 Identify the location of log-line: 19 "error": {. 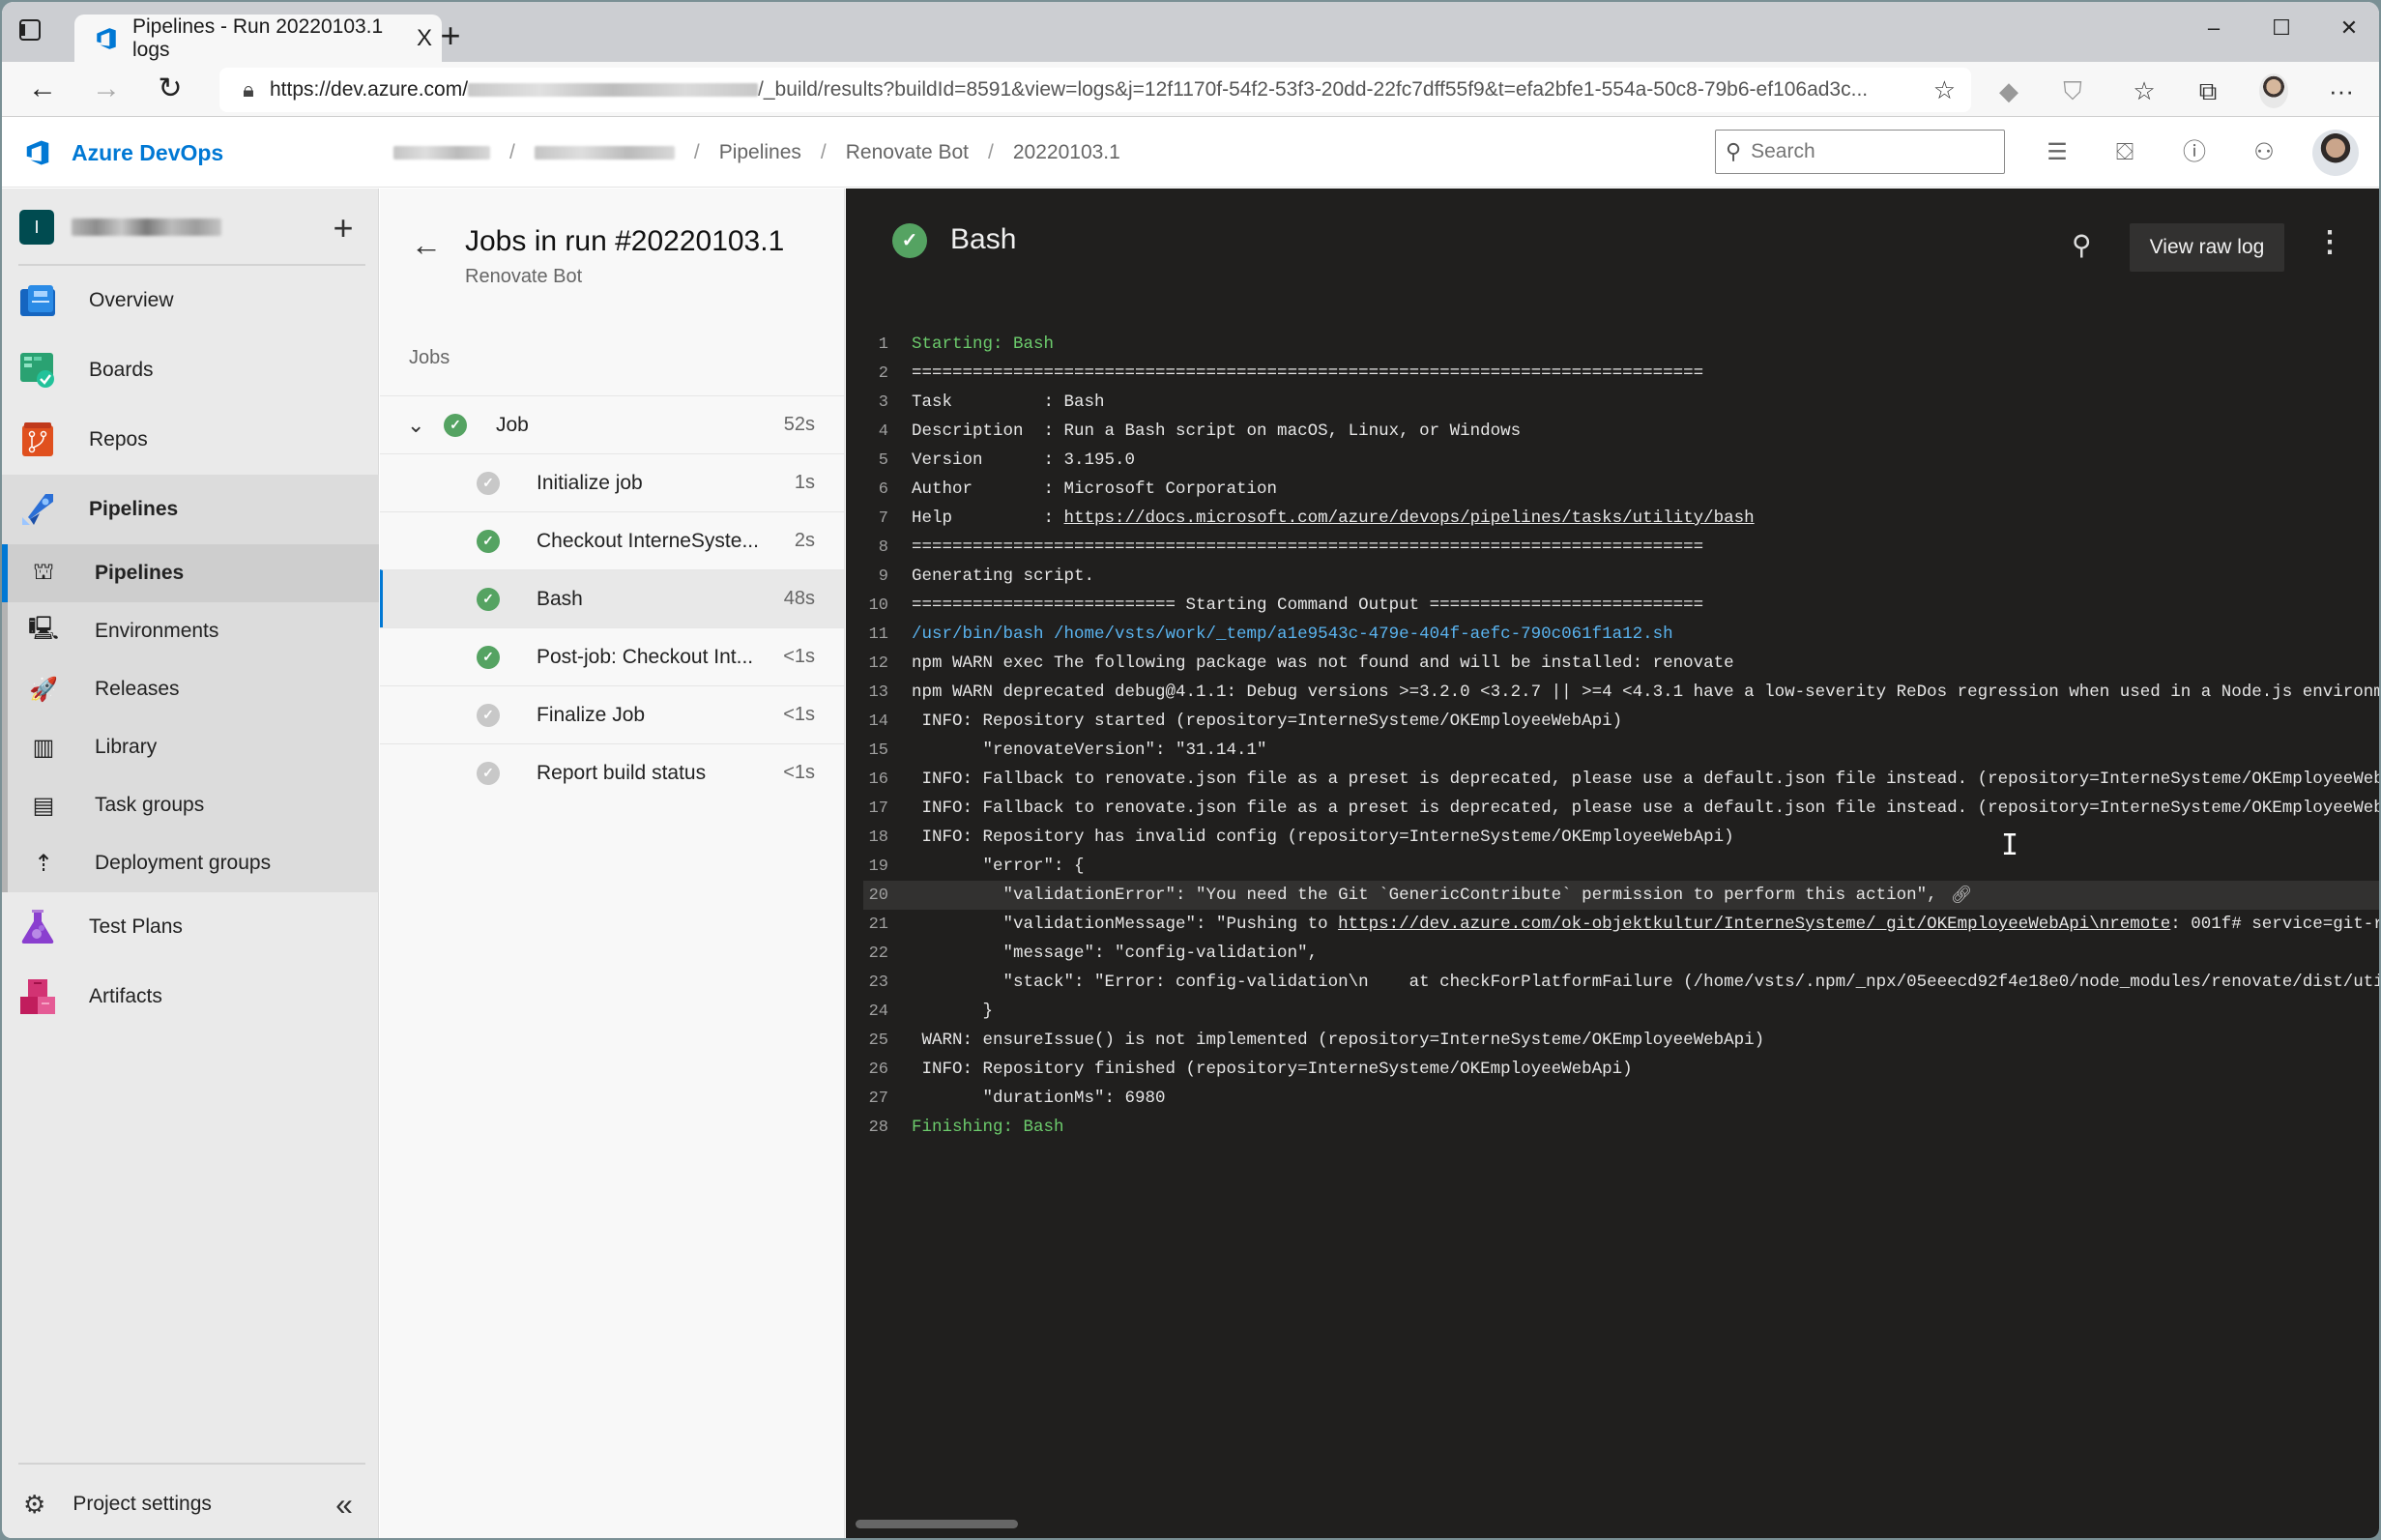
(1612, 867).